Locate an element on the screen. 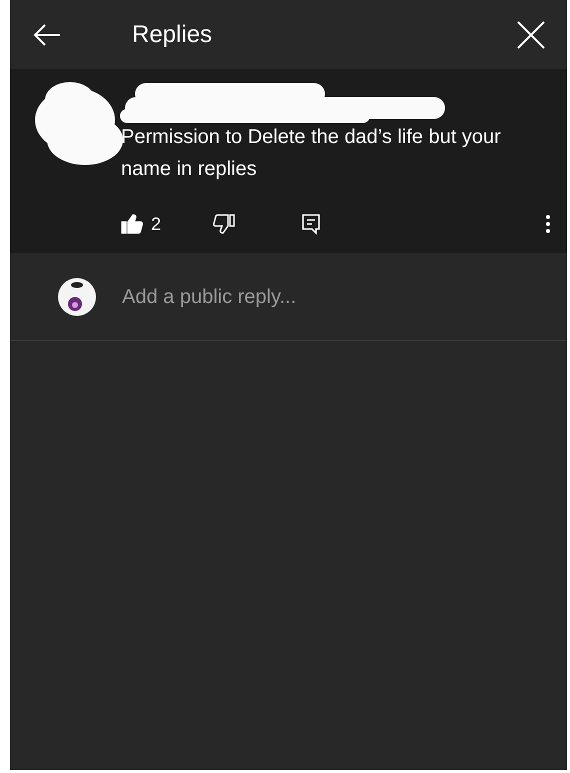 The height and width of the screenshot is (773, 570). reply-icon is located at coordinates (311, 224).